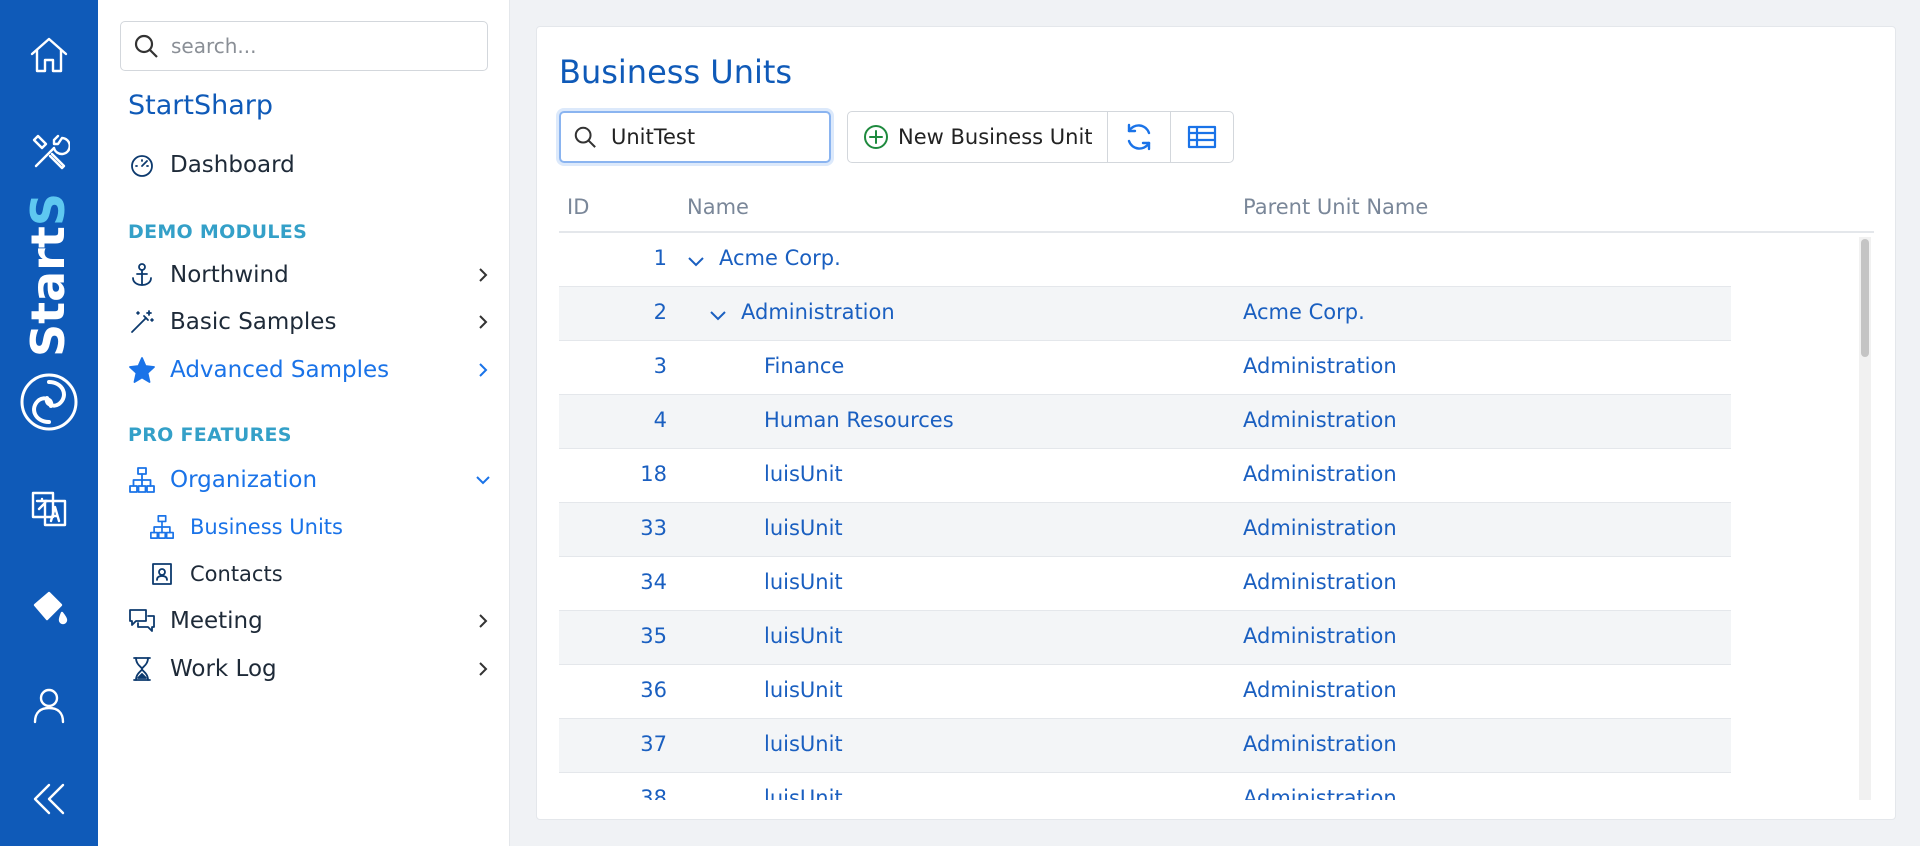  Describe the element at coordinates (660, 258) in the screenshot. I see `cell-id: 1` at that location.